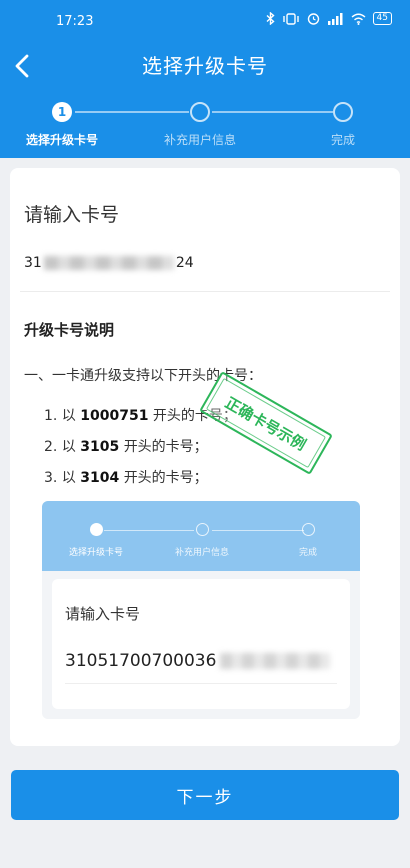  I want to click on step-3: 完成, so click(343, 122).